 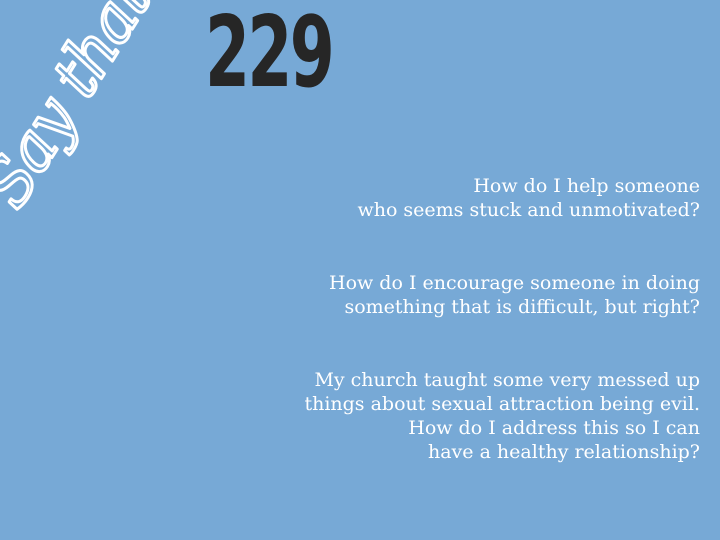 I want to click on question-line: have a healthy relationship?, so click(x=563, y=452).